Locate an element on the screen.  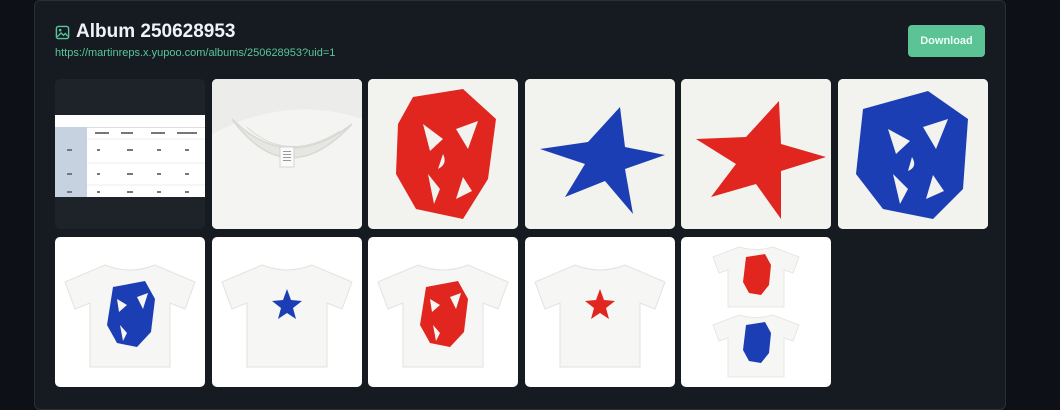
photo-thumbnail-white-tee-red-mask is located at coordinates (443, 312).